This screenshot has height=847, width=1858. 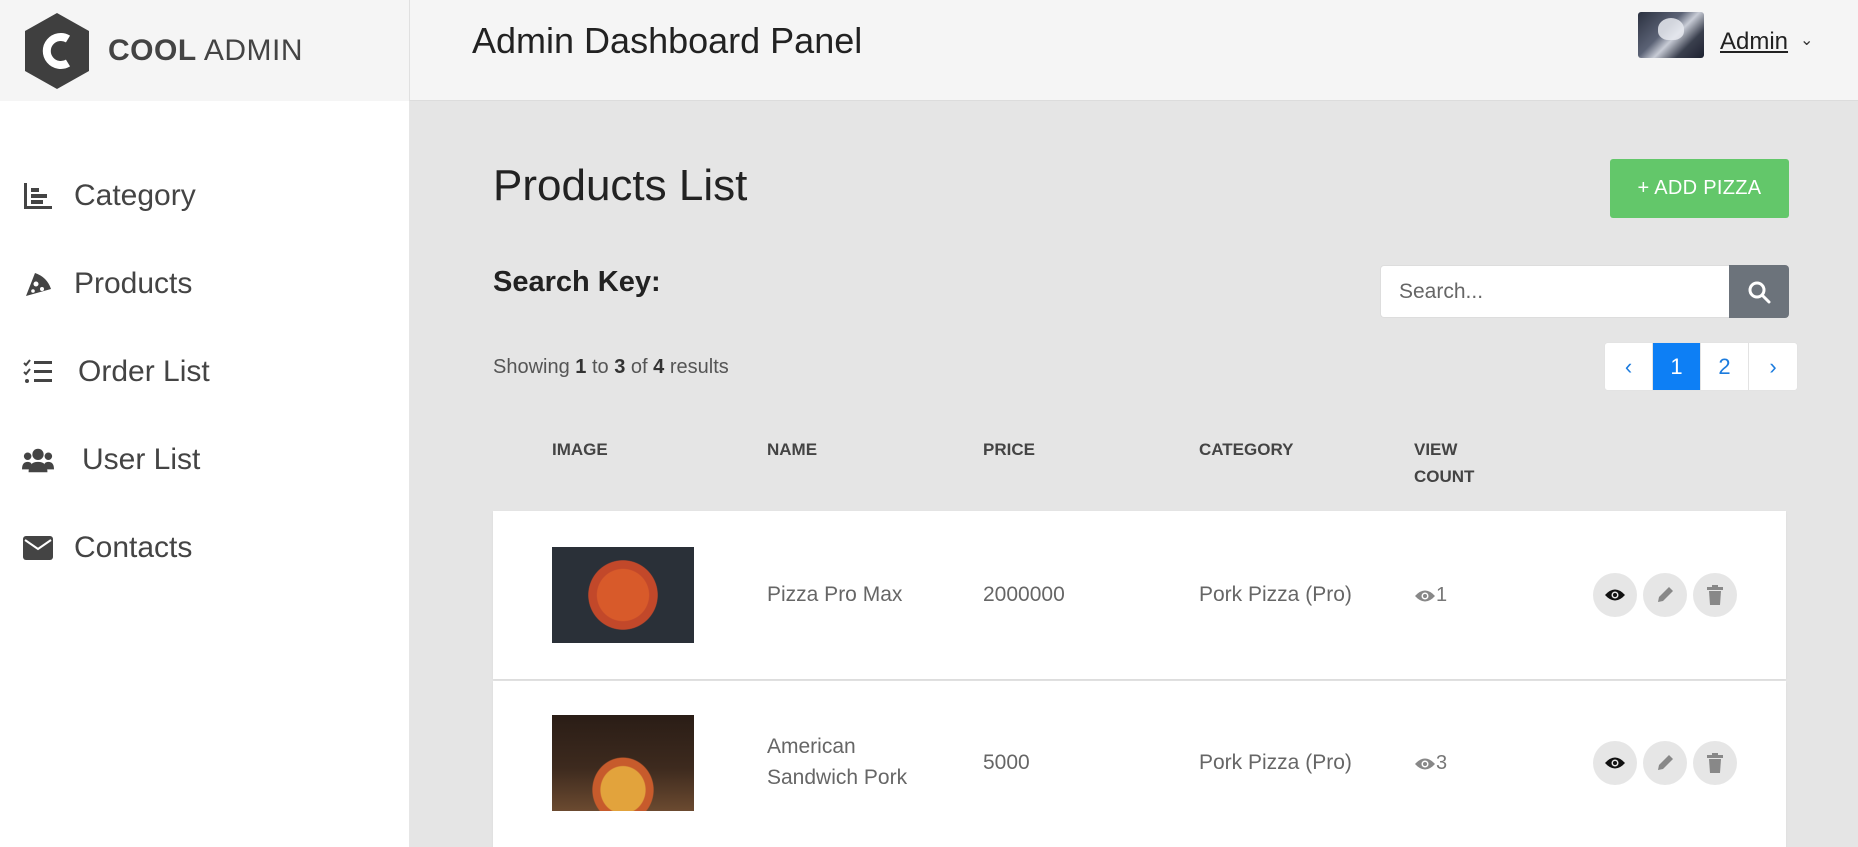 What do you see at coordinates (57, 50) in the screenshot?
I see `logo-hexagon-icon` at bounding box center [57, 50].